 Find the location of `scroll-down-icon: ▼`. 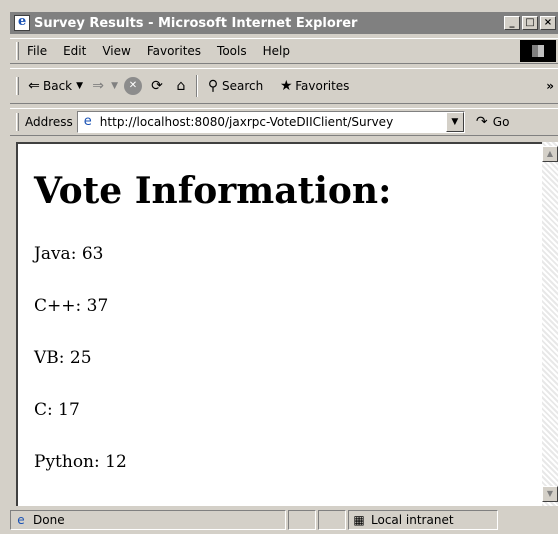

scroll-down-icon: ▼ is located at coordinates (550, 494).